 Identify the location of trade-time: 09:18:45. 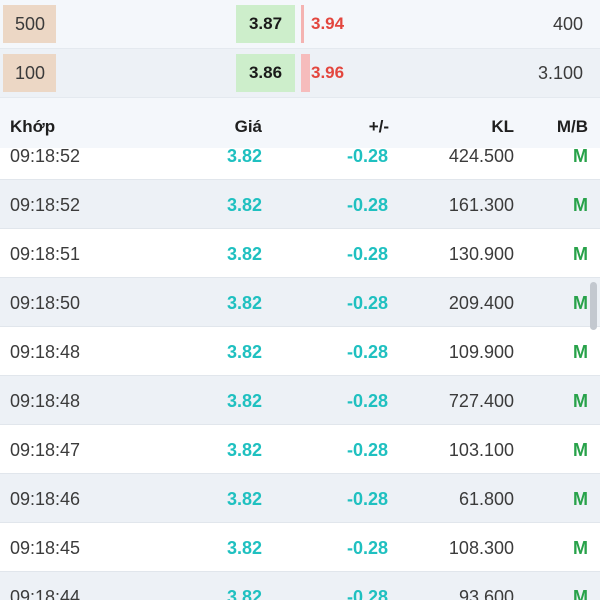
(45, 548).